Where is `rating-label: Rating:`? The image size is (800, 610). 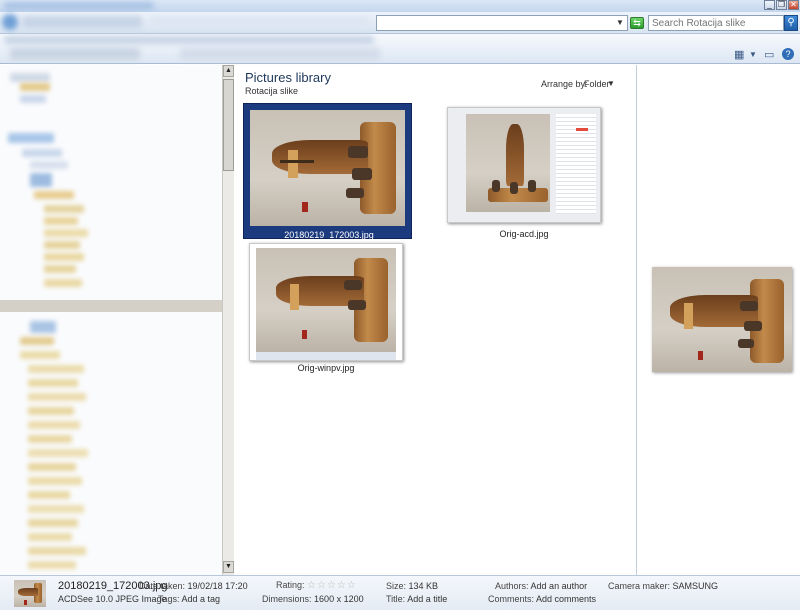 rating-label: Rating: is located at coordinates (290, 585).